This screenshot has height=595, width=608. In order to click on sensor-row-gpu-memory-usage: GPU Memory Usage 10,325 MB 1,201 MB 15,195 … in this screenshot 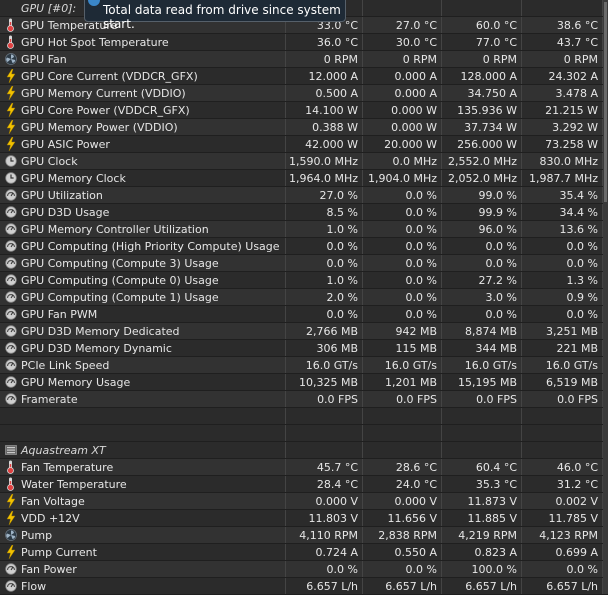, I will do `click(304, 382)`.